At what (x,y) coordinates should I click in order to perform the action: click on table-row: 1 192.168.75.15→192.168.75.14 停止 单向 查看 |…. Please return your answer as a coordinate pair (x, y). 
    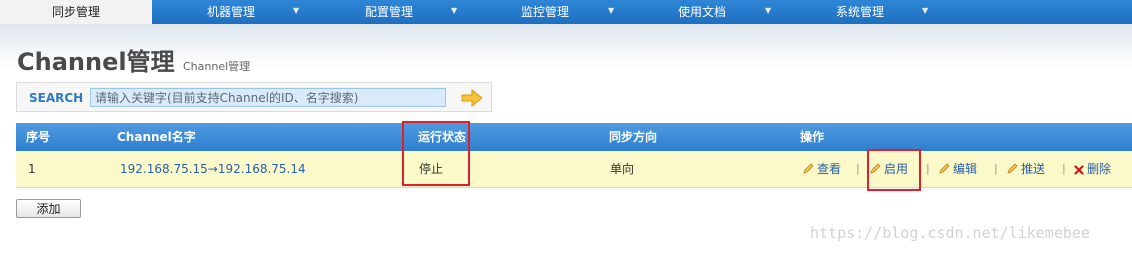
    Looking at the image, I should click on (574, 169).